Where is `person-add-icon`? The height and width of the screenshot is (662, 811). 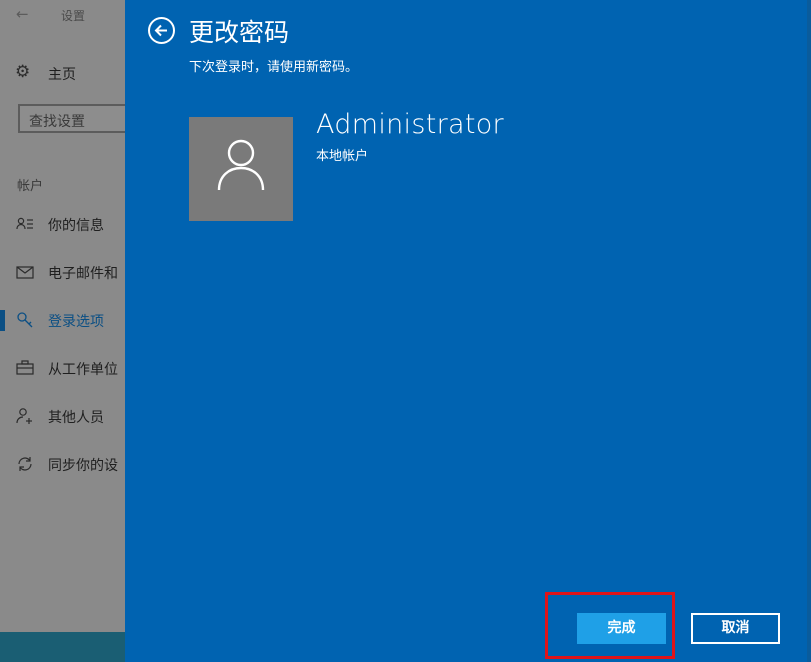
person-add-icon is located at coordinates (25, 416).